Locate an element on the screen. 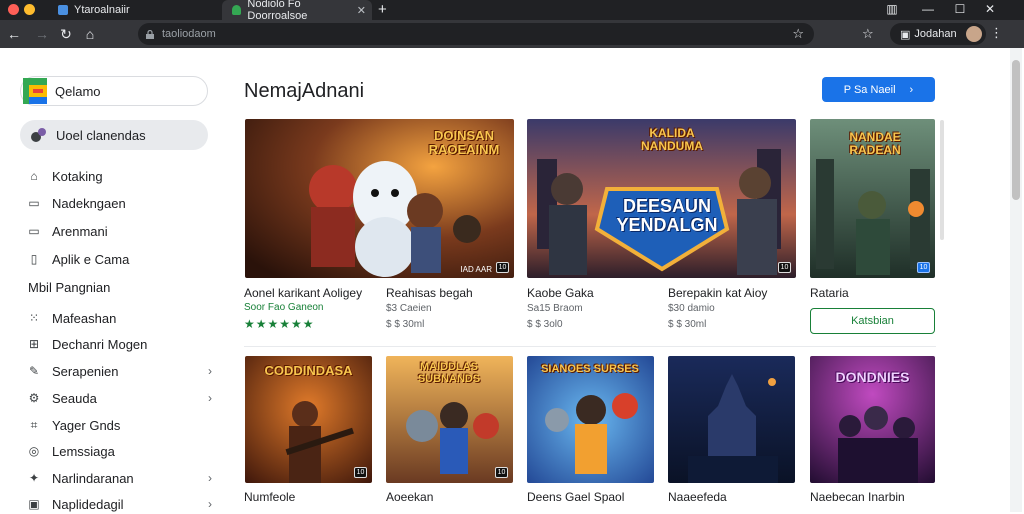 The width and height of the screenshot is (1024, 514). maximize-icon: ☐ is located at coordinates (960, 9).